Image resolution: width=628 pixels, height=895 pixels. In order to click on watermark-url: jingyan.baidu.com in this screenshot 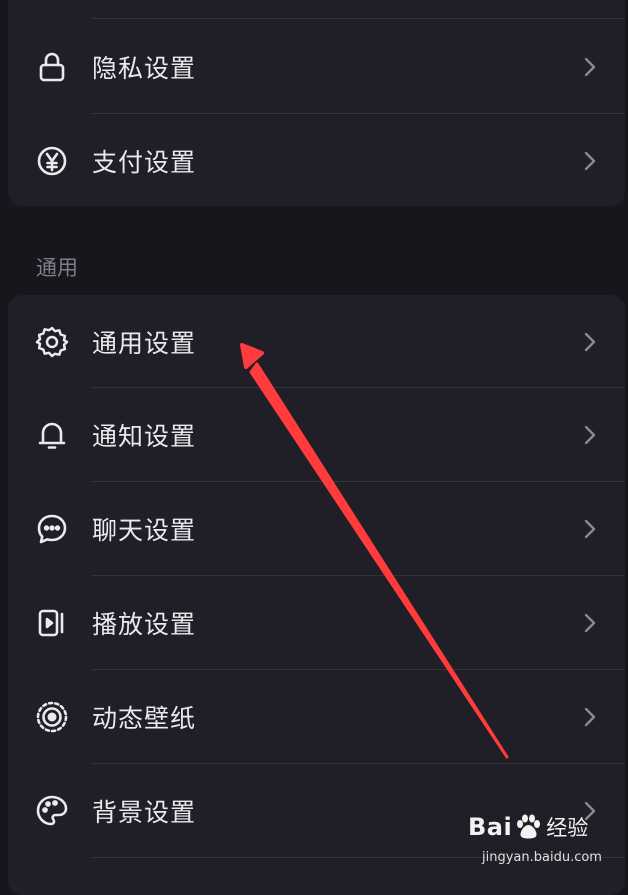, I will do `click(542, 857)`.